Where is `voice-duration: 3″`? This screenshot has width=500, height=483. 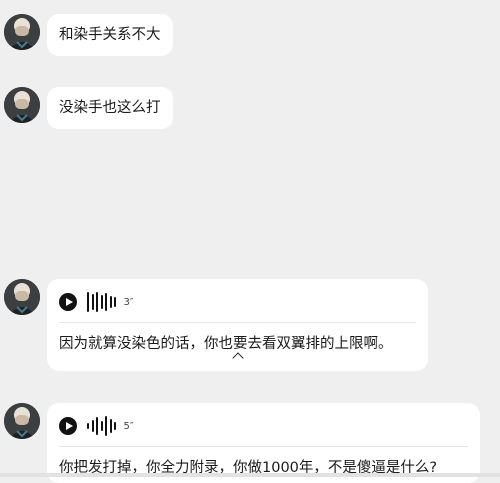
voice-duration: 3″ is located at coordinates (128, 302).